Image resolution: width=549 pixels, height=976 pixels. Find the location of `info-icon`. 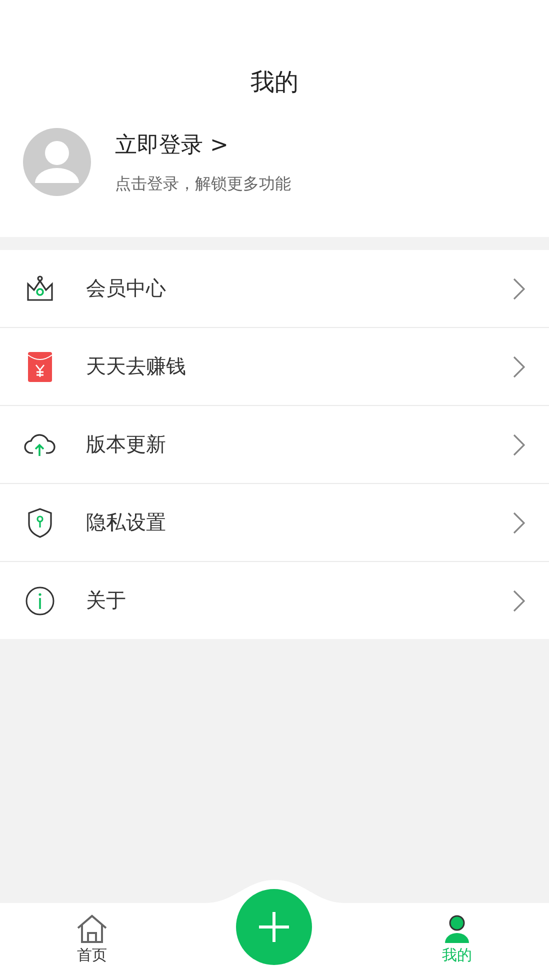

info-icon is located at coordinates (40, 601).